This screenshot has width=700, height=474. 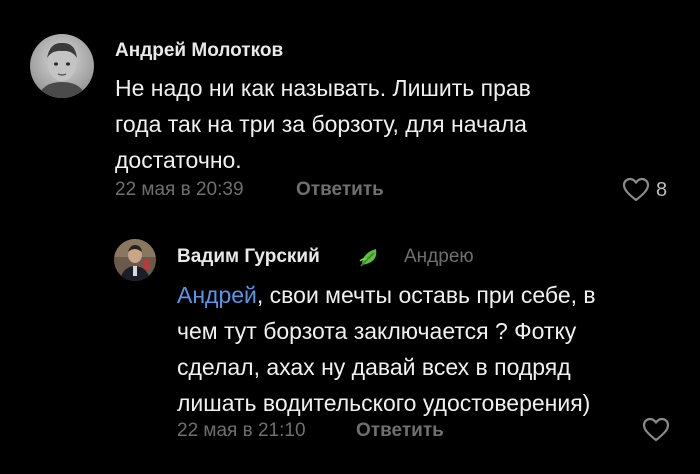 I want to click on comment-text-line: лишать водительского удостоверения), so click(x=384, y=403).